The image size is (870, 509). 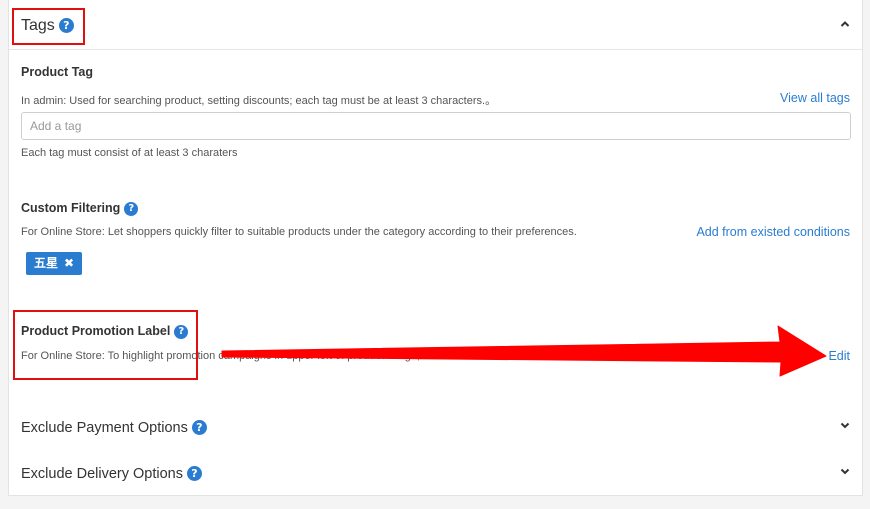 I want to click on promotion-label-title: Product Promotion Label?, so click(x=105, y=331).